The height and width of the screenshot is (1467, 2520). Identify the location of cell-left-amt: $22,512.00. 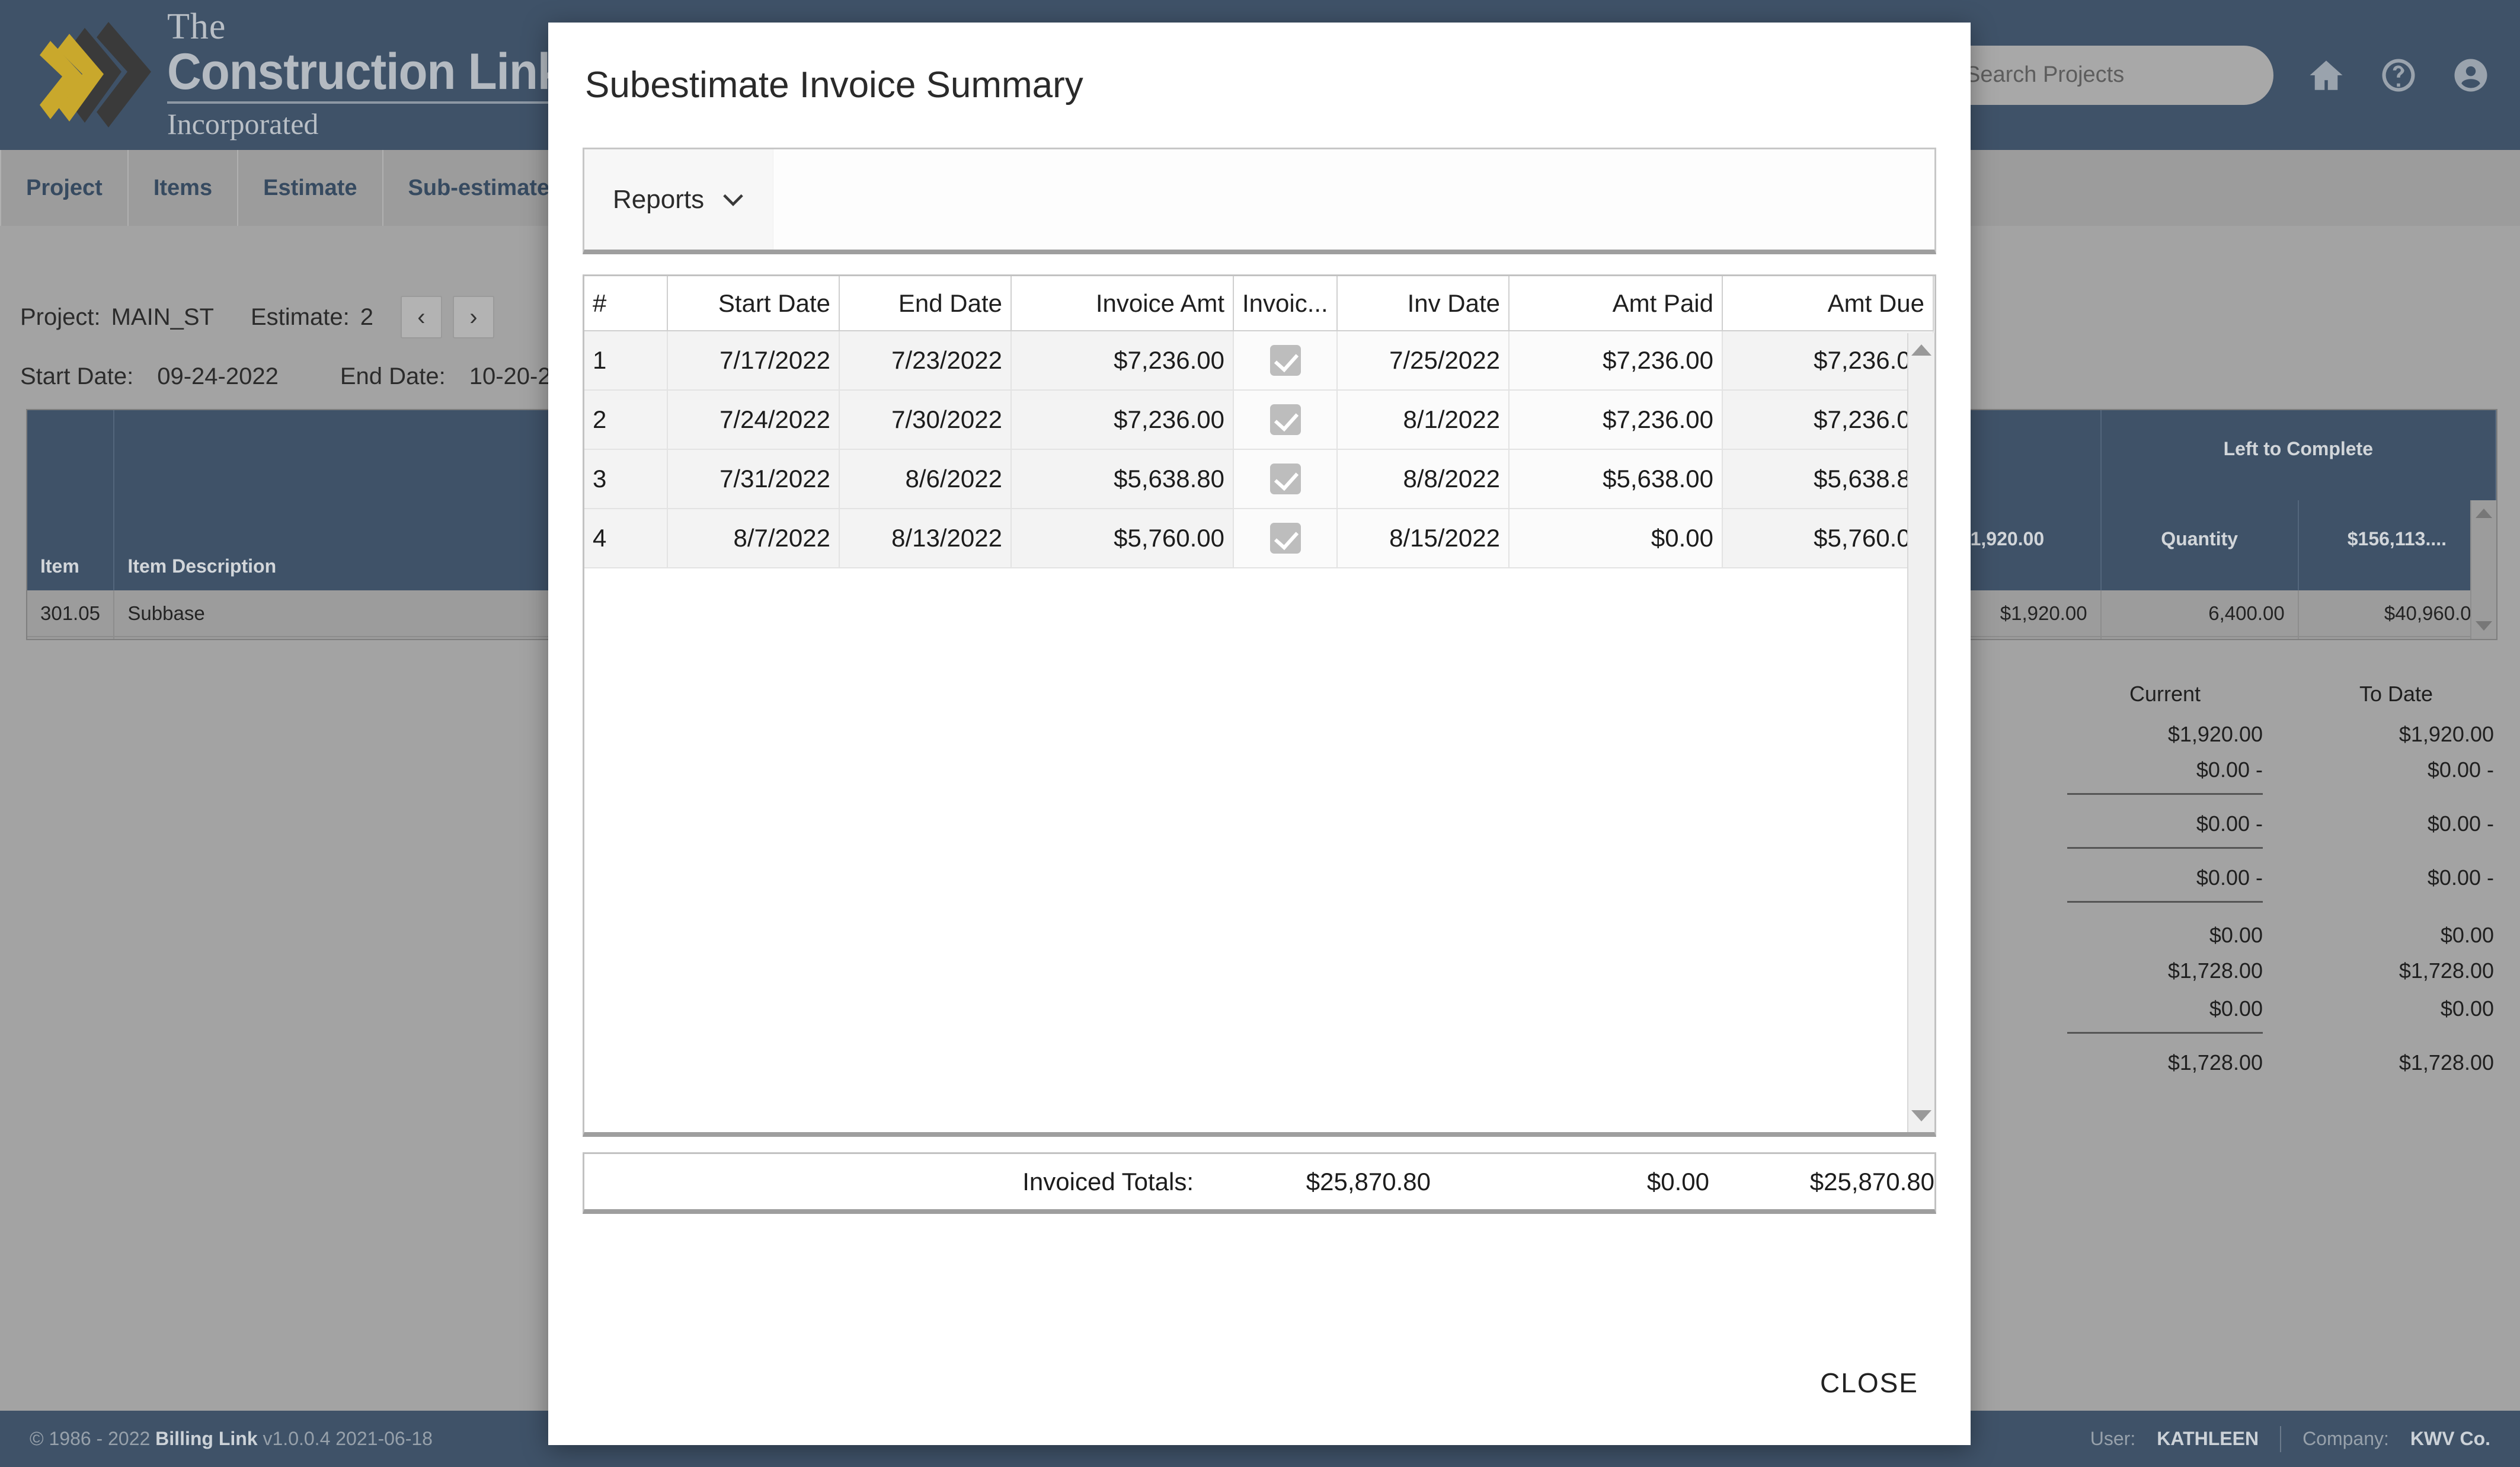
(2397, 638).